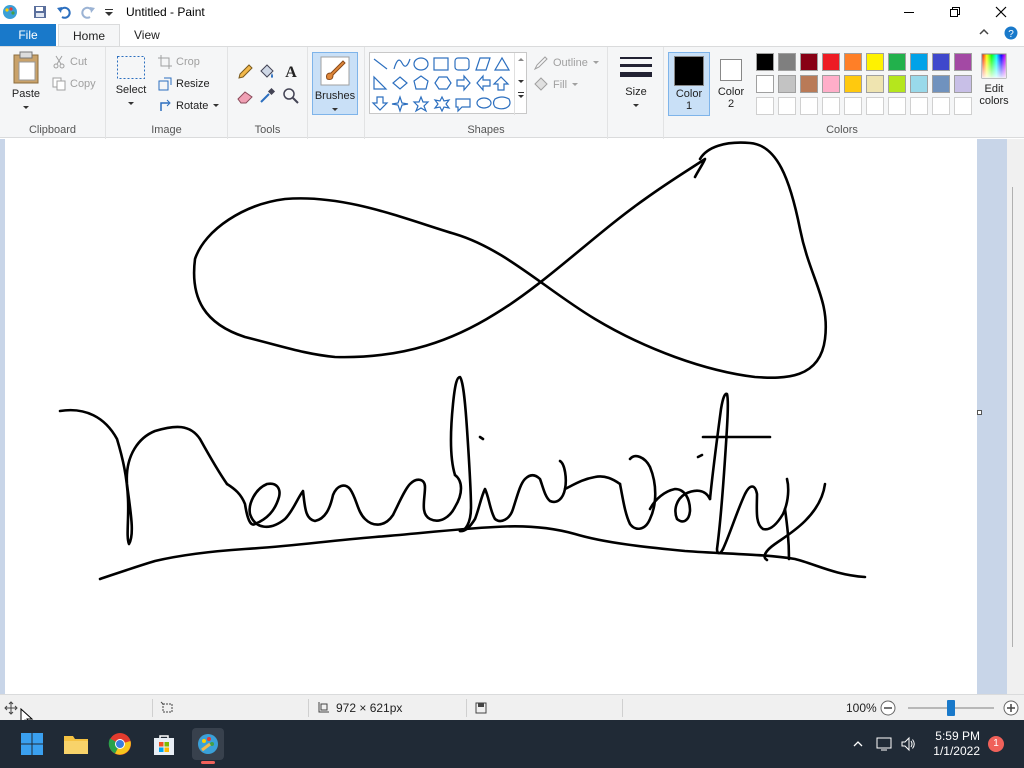 The height and width of the screenshot is (768, 1024). I want to click on taskbar-paint, so click(208, 746).